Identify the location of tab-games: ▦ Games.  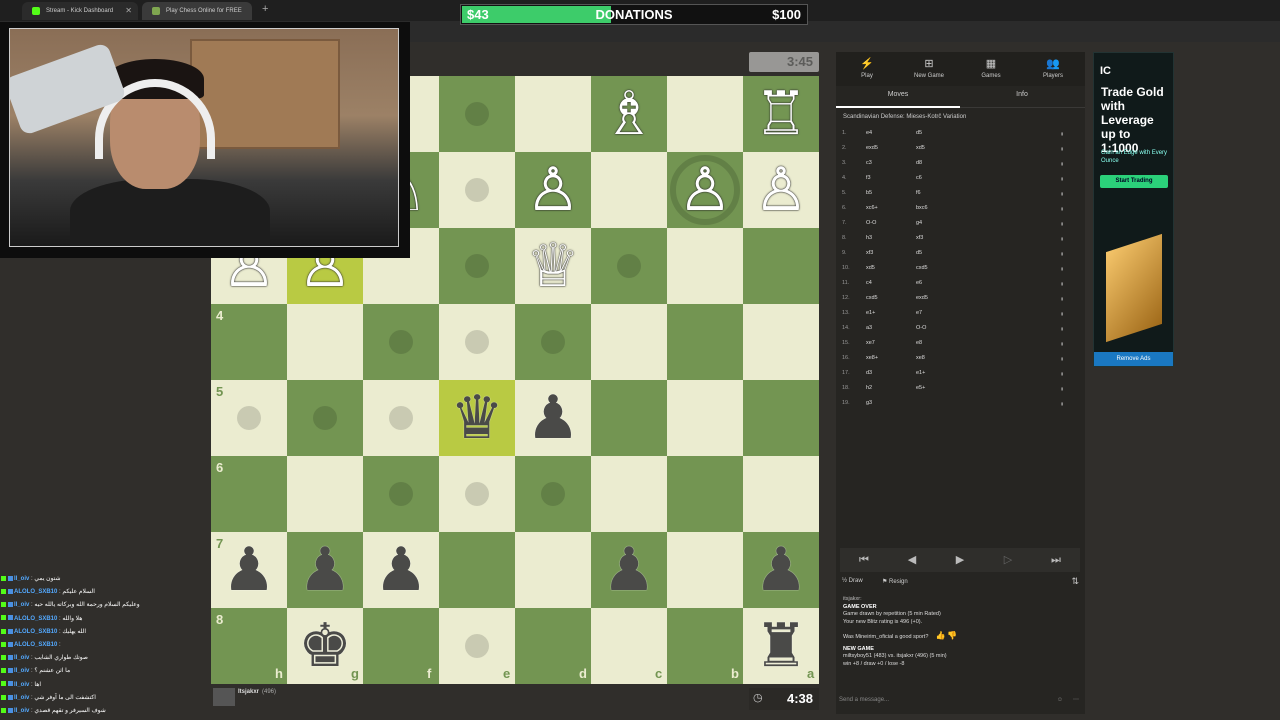
(991, 69).